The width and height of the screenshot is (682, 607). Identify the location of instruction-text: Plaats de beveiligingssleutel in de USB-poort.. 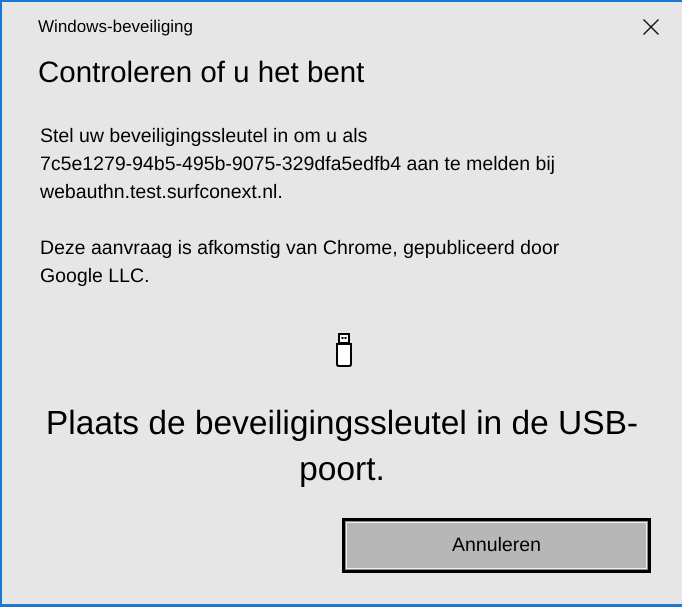
(342, 447).